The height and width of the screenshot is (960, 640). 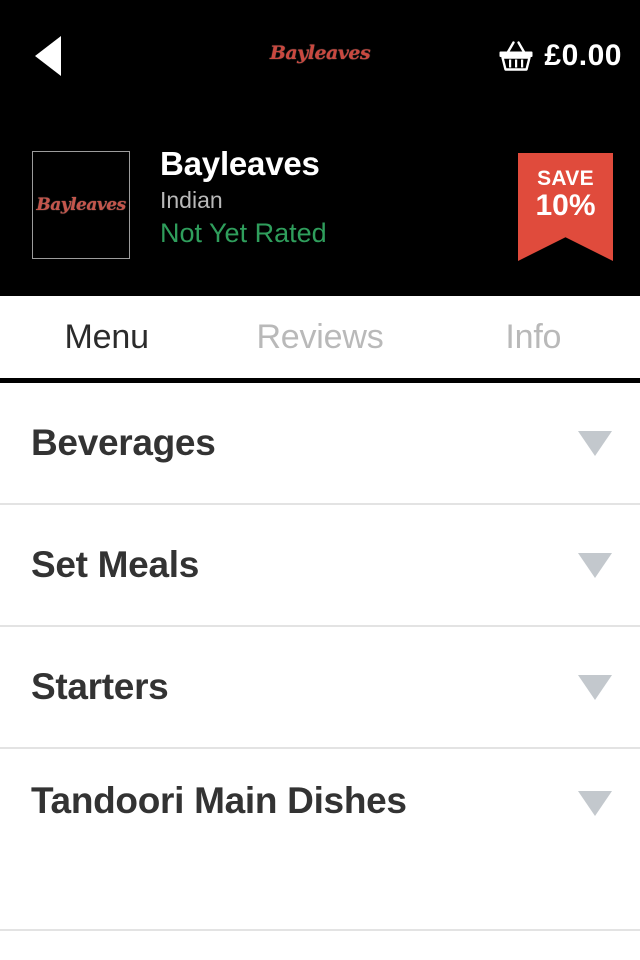 I want to click on restaurant-name: Bayleaves, so click(x=240, y=163).